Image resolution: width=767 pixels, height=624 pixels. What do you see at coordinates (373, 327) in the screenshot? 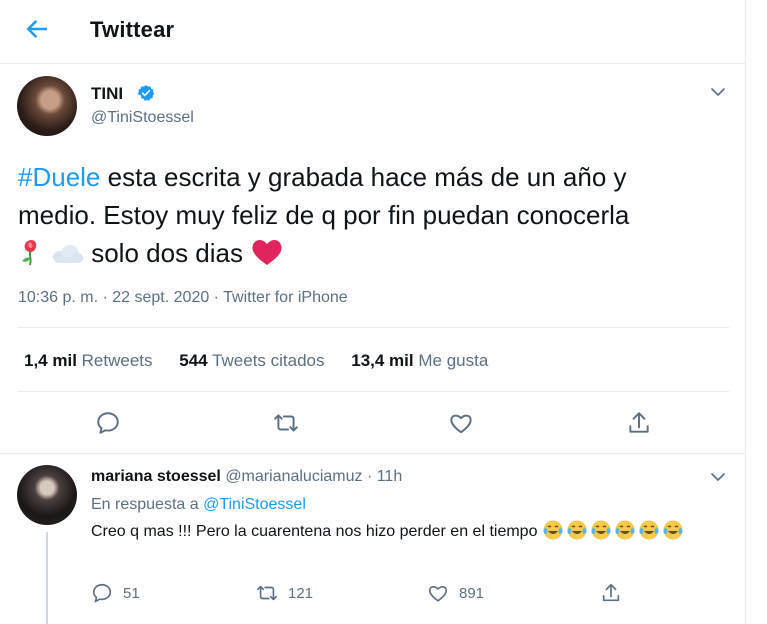
I see `meta-divider` at bounding box center [373, 327].